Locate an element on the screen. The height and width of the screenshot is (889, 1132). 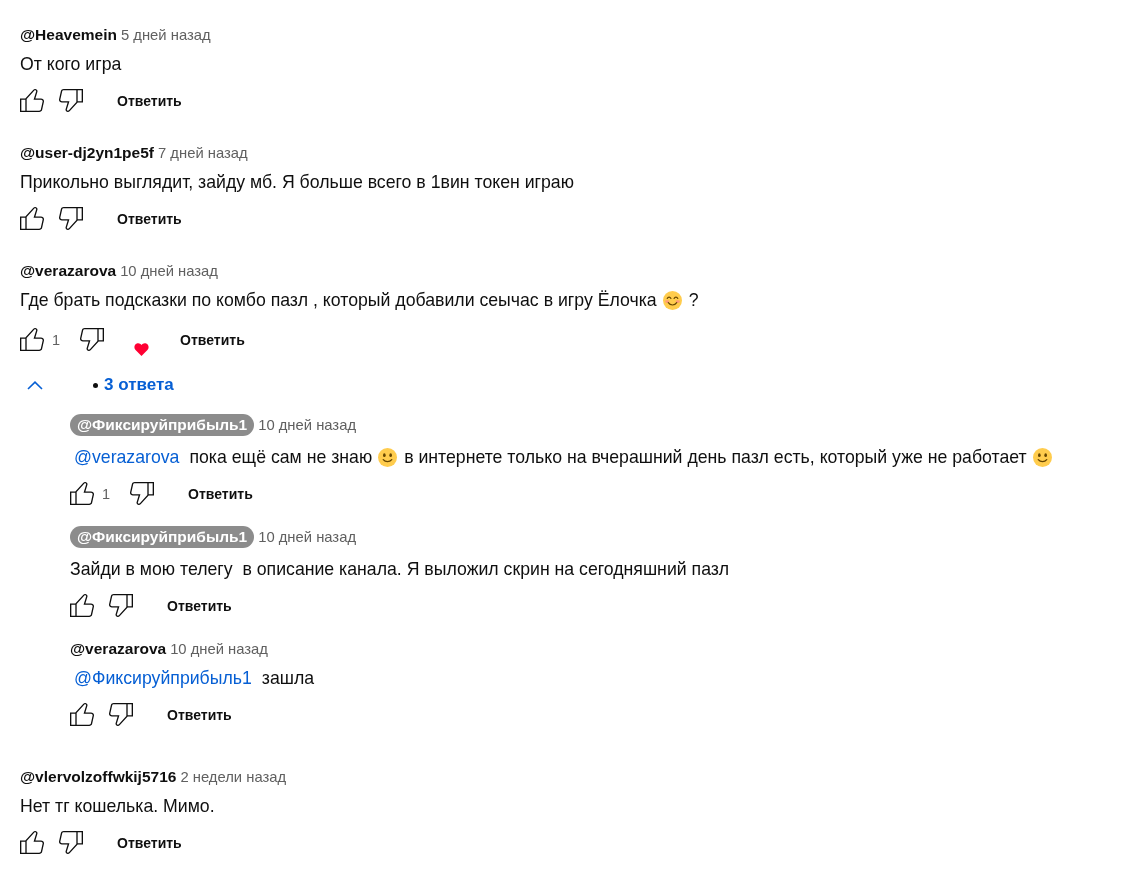
comment-text: От кого игра is located at coordinates (71, 64).